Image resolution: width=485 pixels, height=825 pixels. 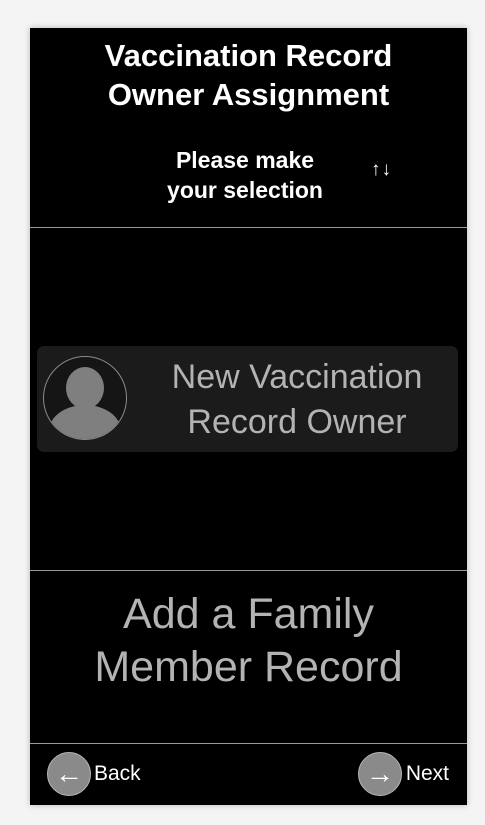 I want to click on sort-arrows-icon: ↑↓, so click(x=381, y=170).